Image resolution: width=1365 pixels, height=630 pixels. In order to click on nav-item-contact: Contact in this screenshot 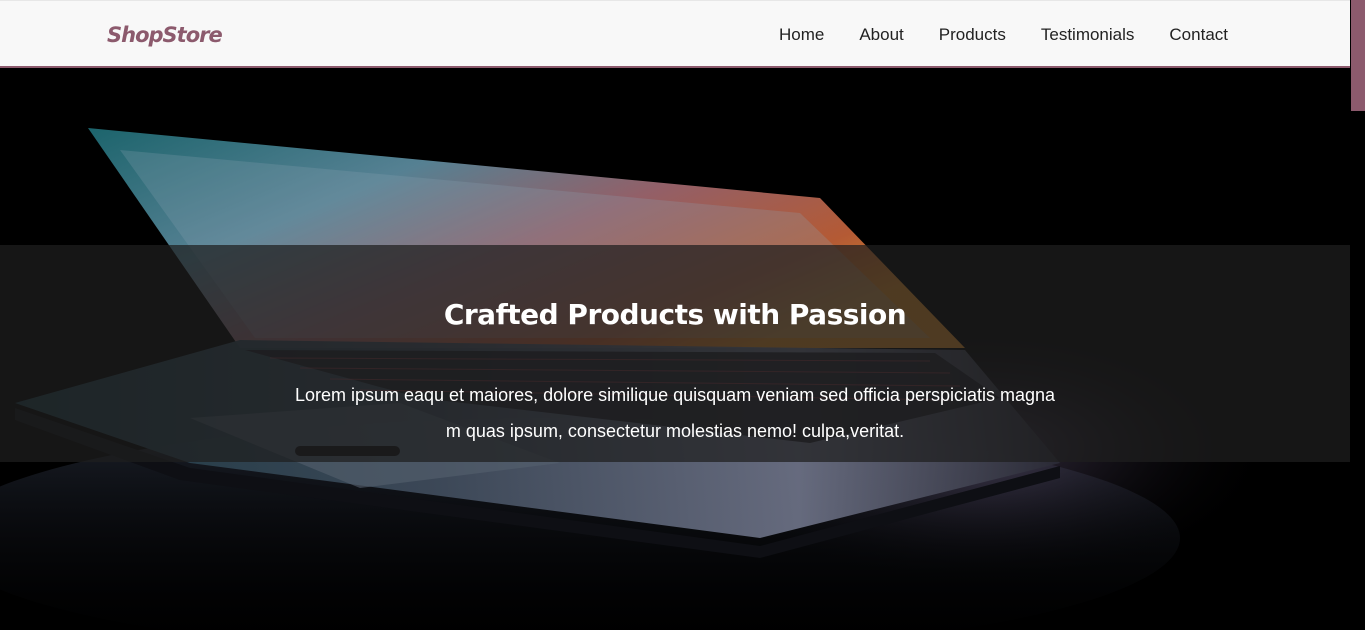, I will do `click(1198, 35)`.